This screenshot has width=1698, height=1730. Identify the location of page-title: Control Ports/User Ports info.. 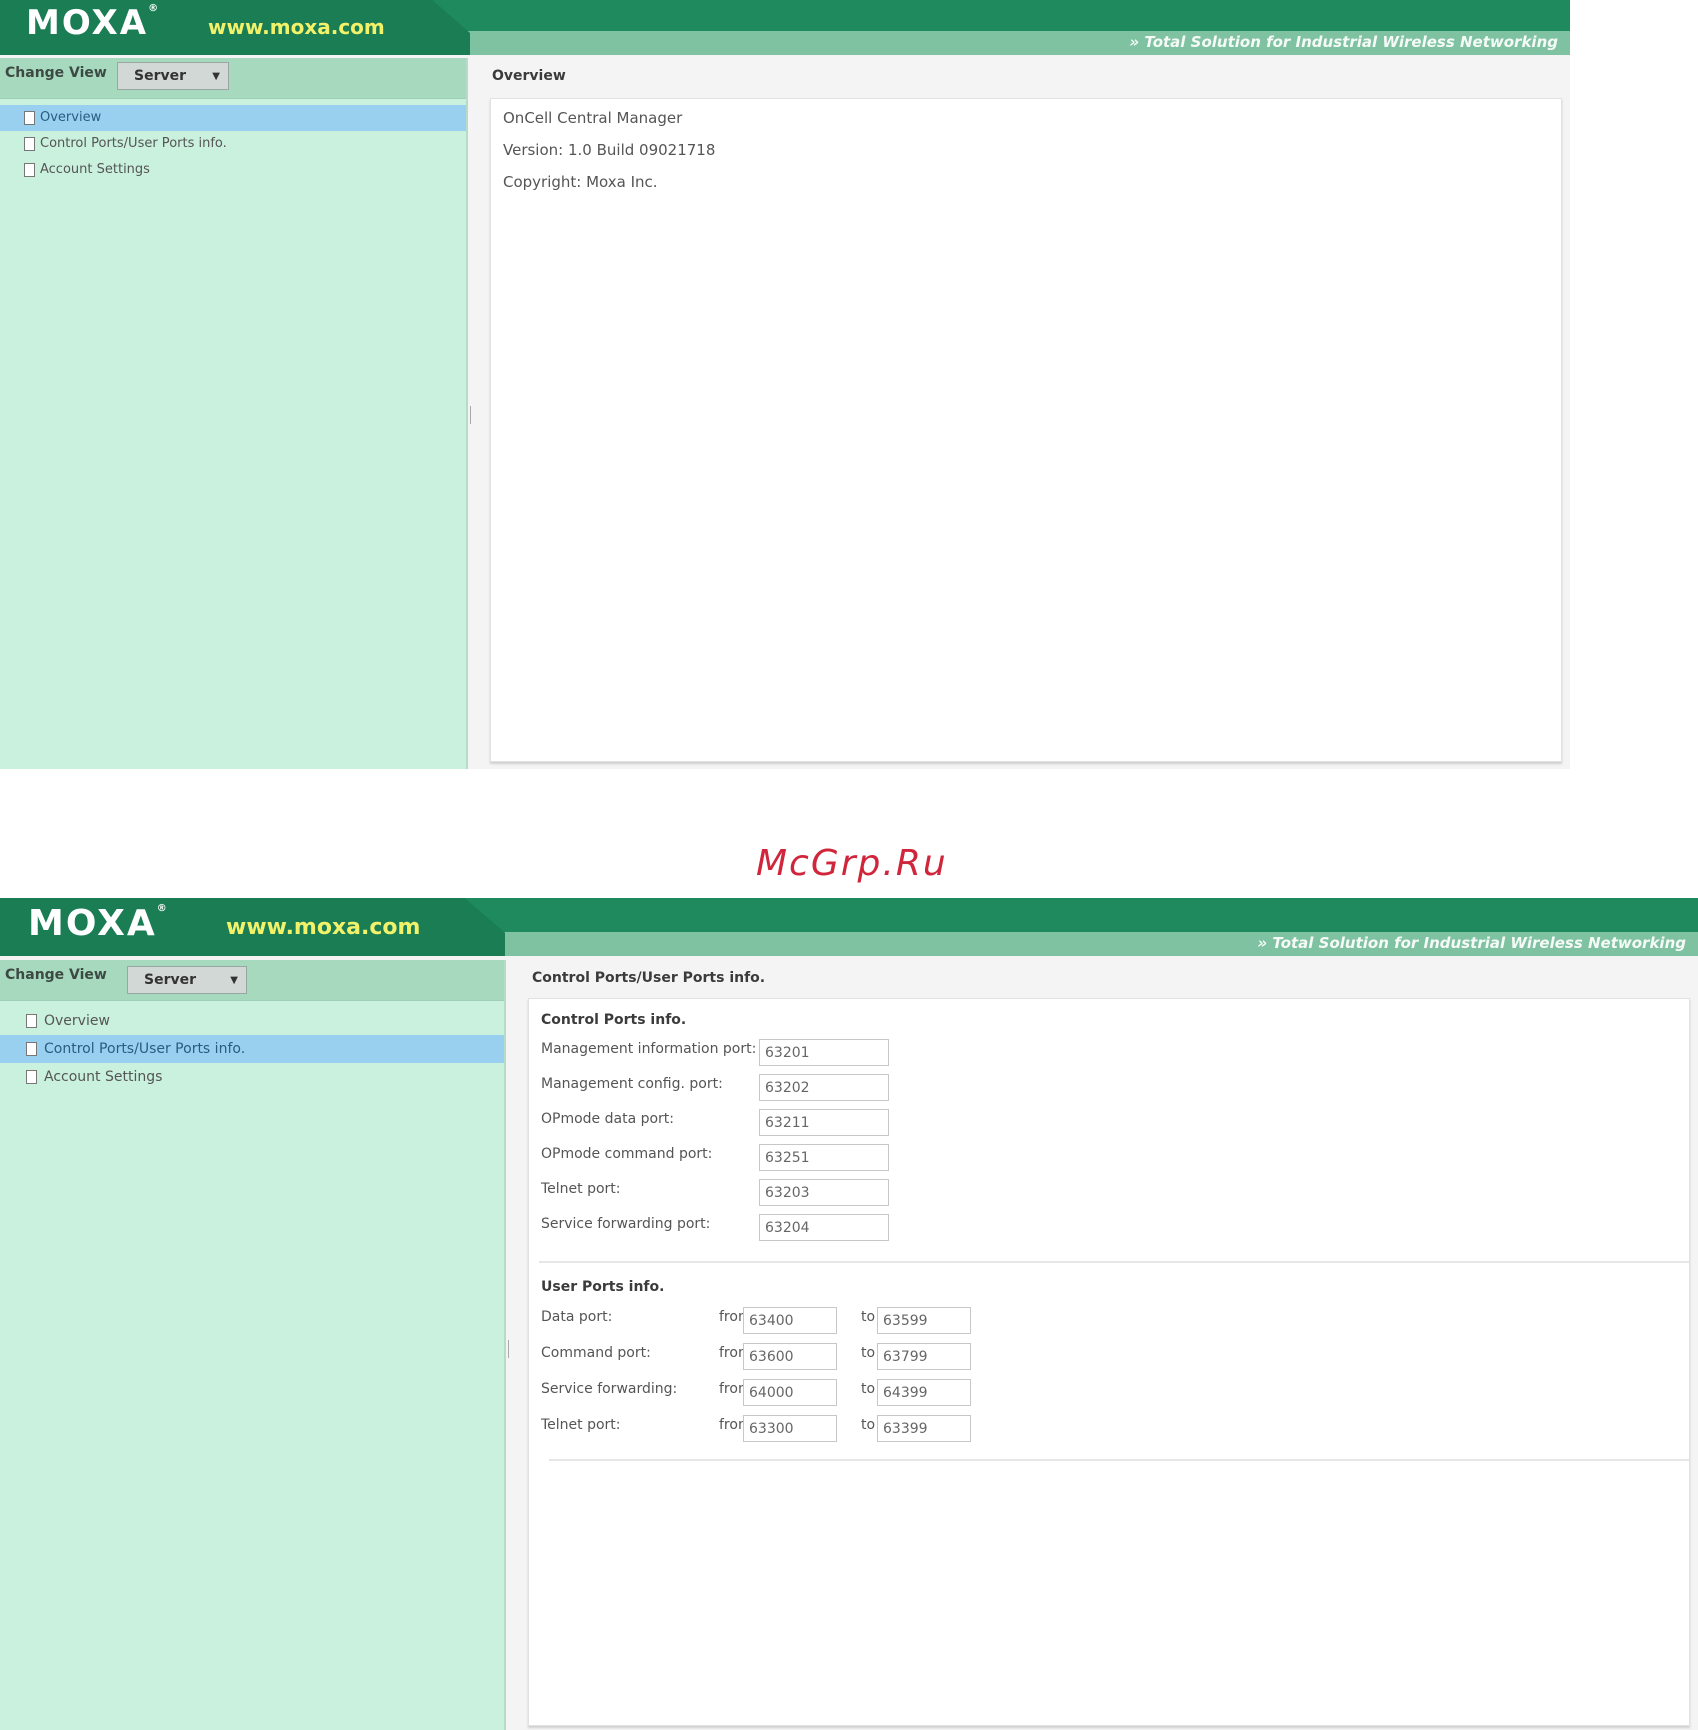
(649, 978).